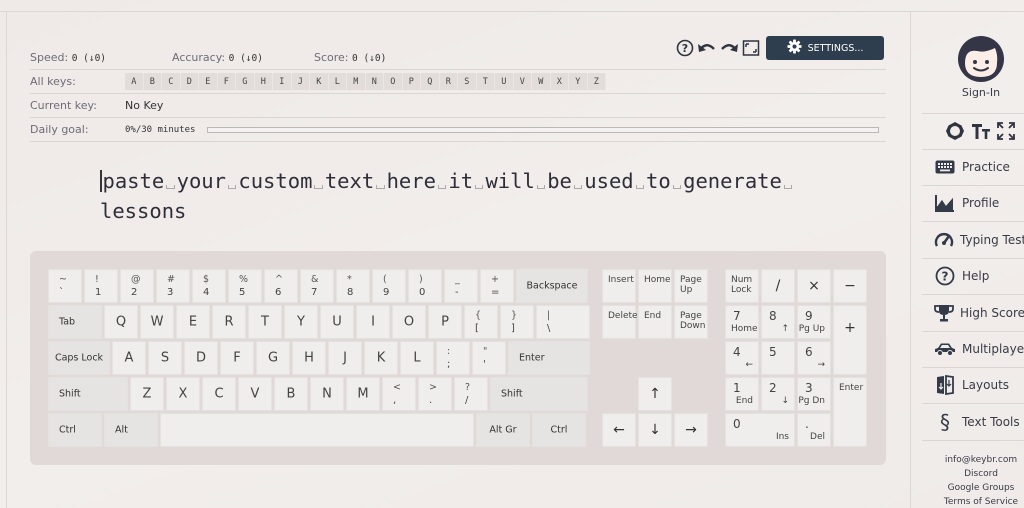  Describe the element at coordinates (88, 394) in the screenshot. I see `key-shift-left: Shift` at that location.